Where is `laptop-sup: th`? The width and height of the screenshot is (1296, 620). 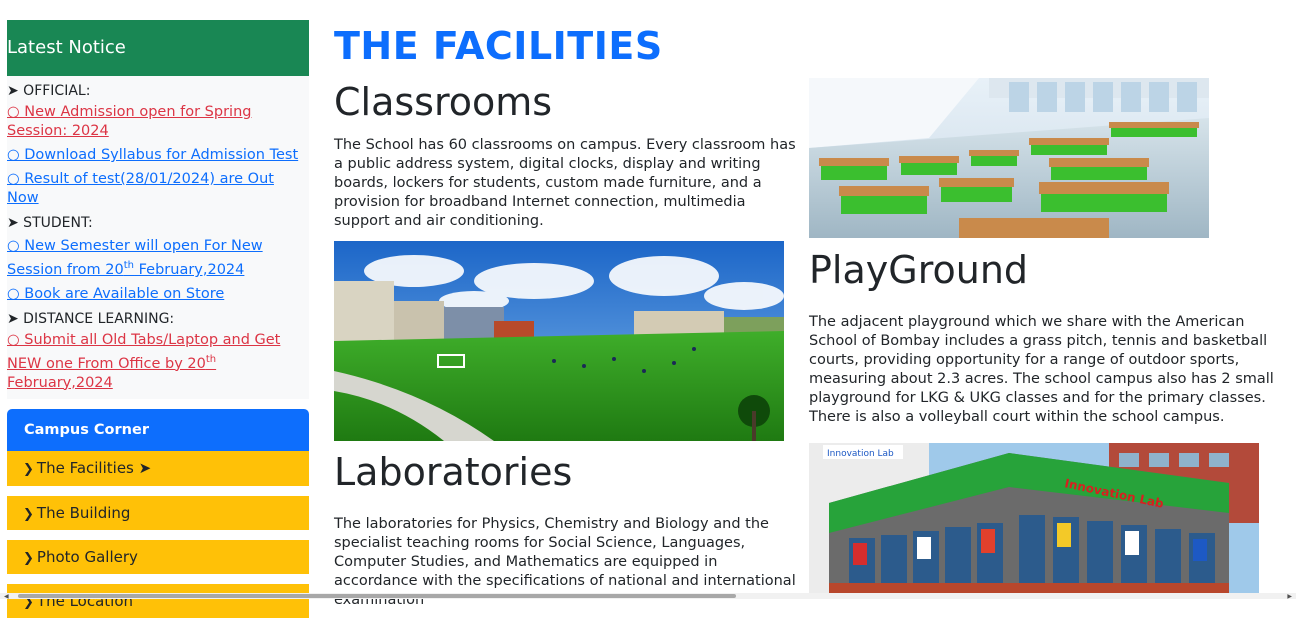
laptop-sup: th is located at coordinates (211, 359).